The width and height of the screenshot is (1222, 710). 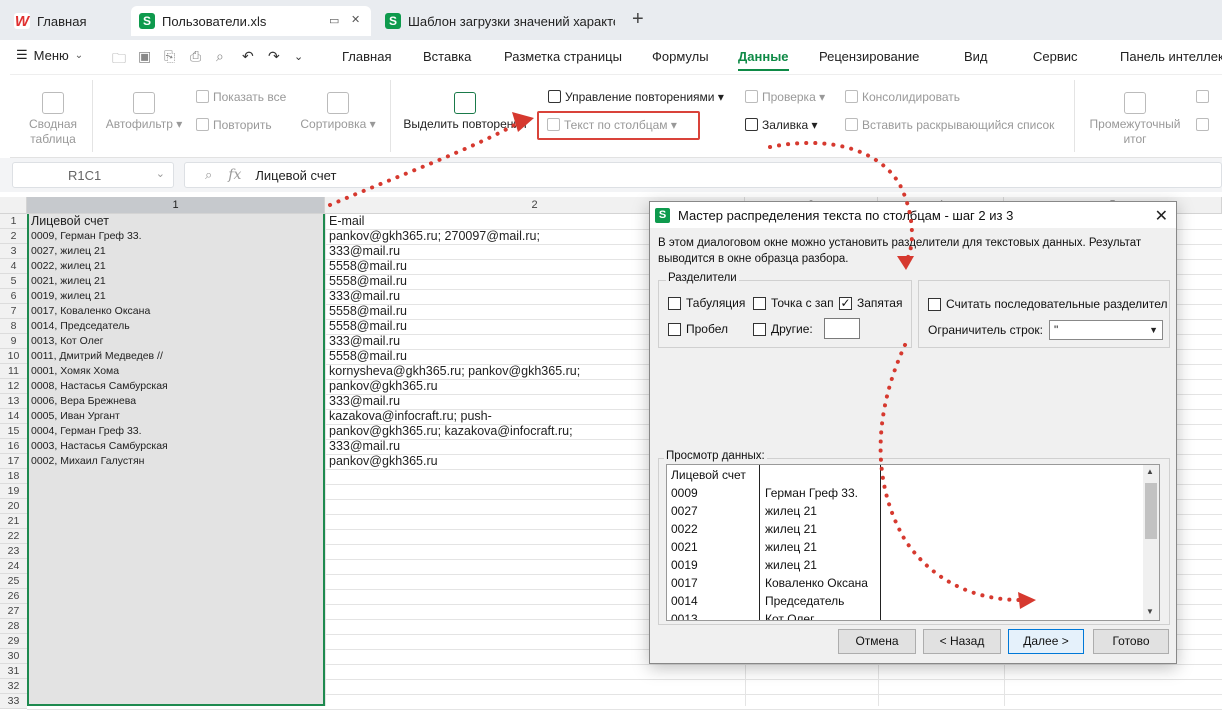 I want to click on preview-icon: ⌕, so click(x=220, y=56).